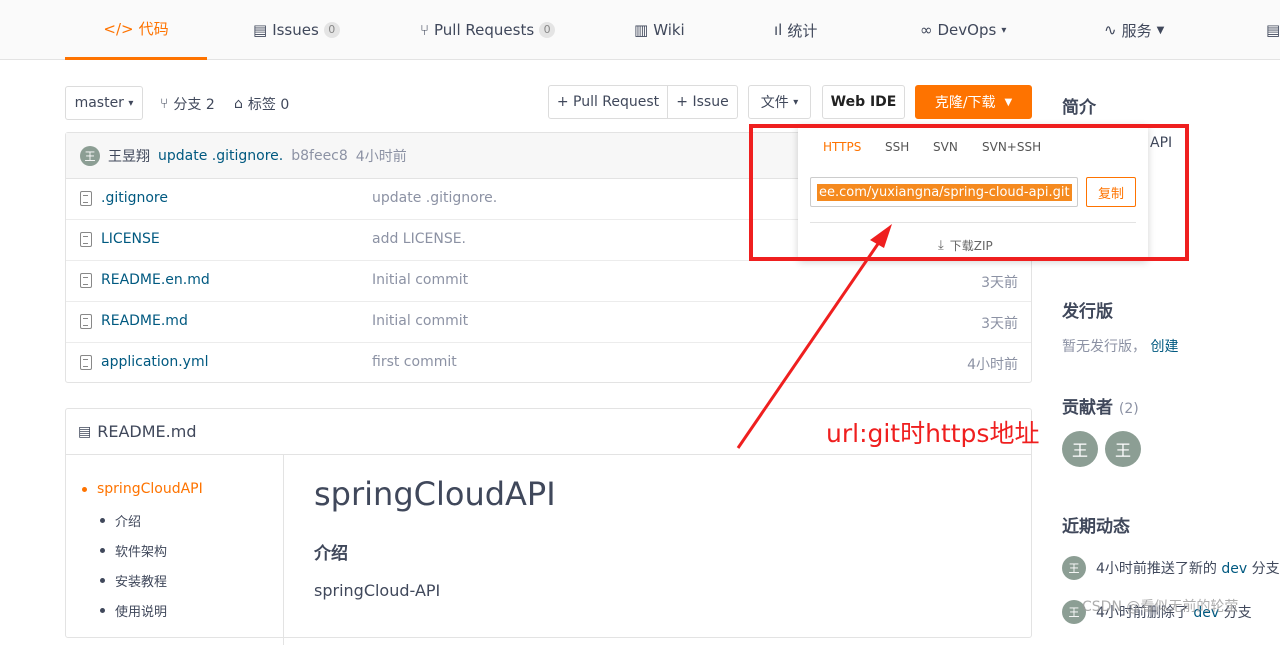  Describe the element at coordinates (802, 30) in the screenshot. I see `tab-stats-label: 统计` at that location.